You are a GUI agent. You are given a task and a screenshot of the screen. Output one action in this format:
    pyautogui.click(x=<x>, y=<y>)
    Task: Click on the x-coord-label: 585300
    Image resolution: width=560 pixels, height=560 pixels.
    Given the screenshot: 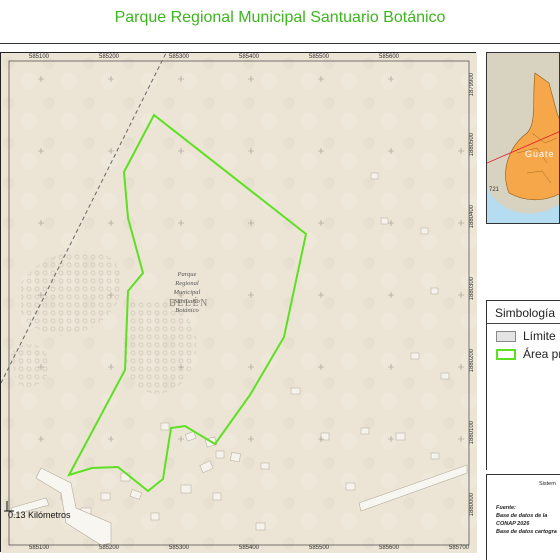 What is the action you would take?
    pyautogui.click(x=179, y=57)
    